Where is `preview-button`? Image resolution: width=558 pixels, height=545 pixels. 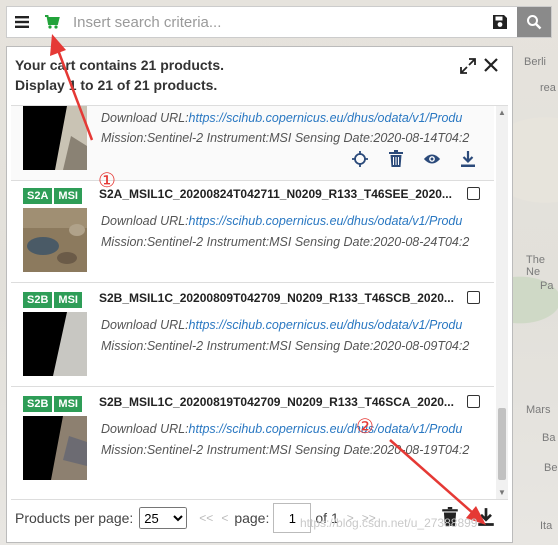 preview-button is located at coordinates (432, 159).